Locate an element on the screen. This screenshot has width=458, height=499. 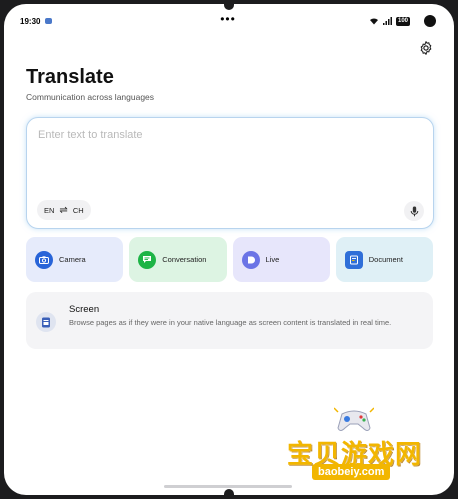
live-label: Live is located at coordinates (272, 259).